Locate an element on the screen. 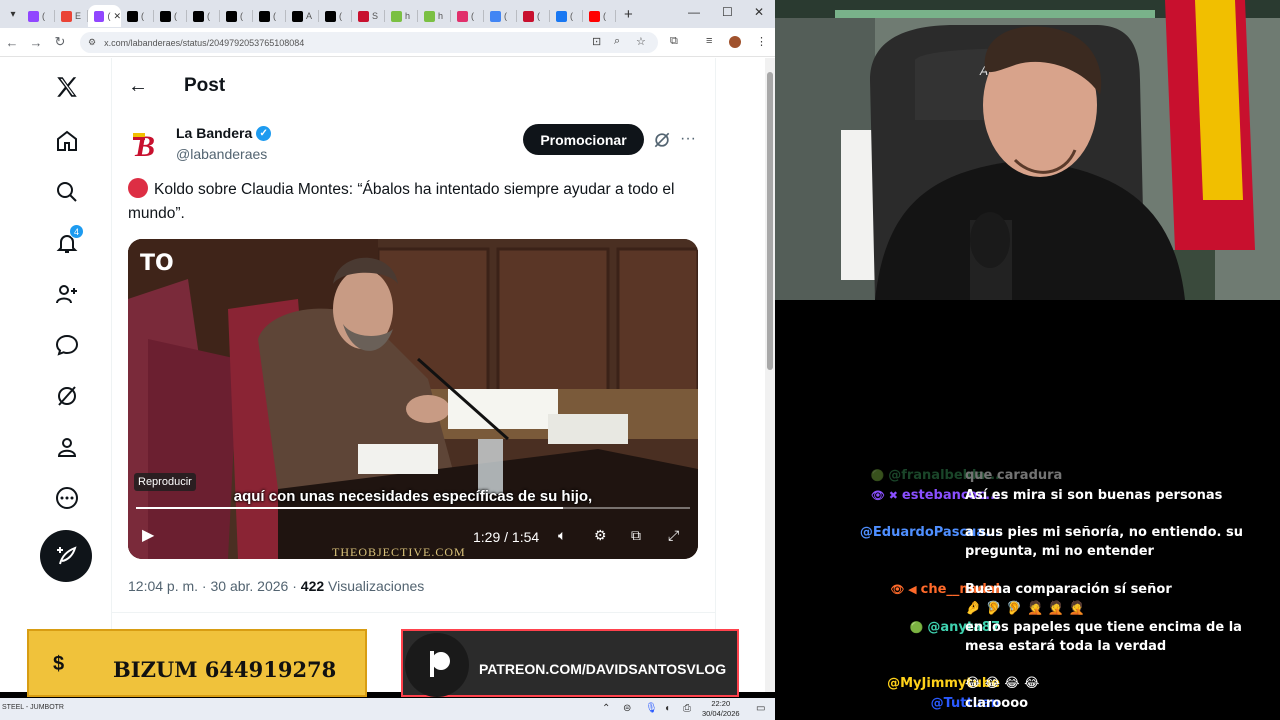 The height and width of the screenshot is (720, 1280). grok-icon is located at coordinates (67, 396).